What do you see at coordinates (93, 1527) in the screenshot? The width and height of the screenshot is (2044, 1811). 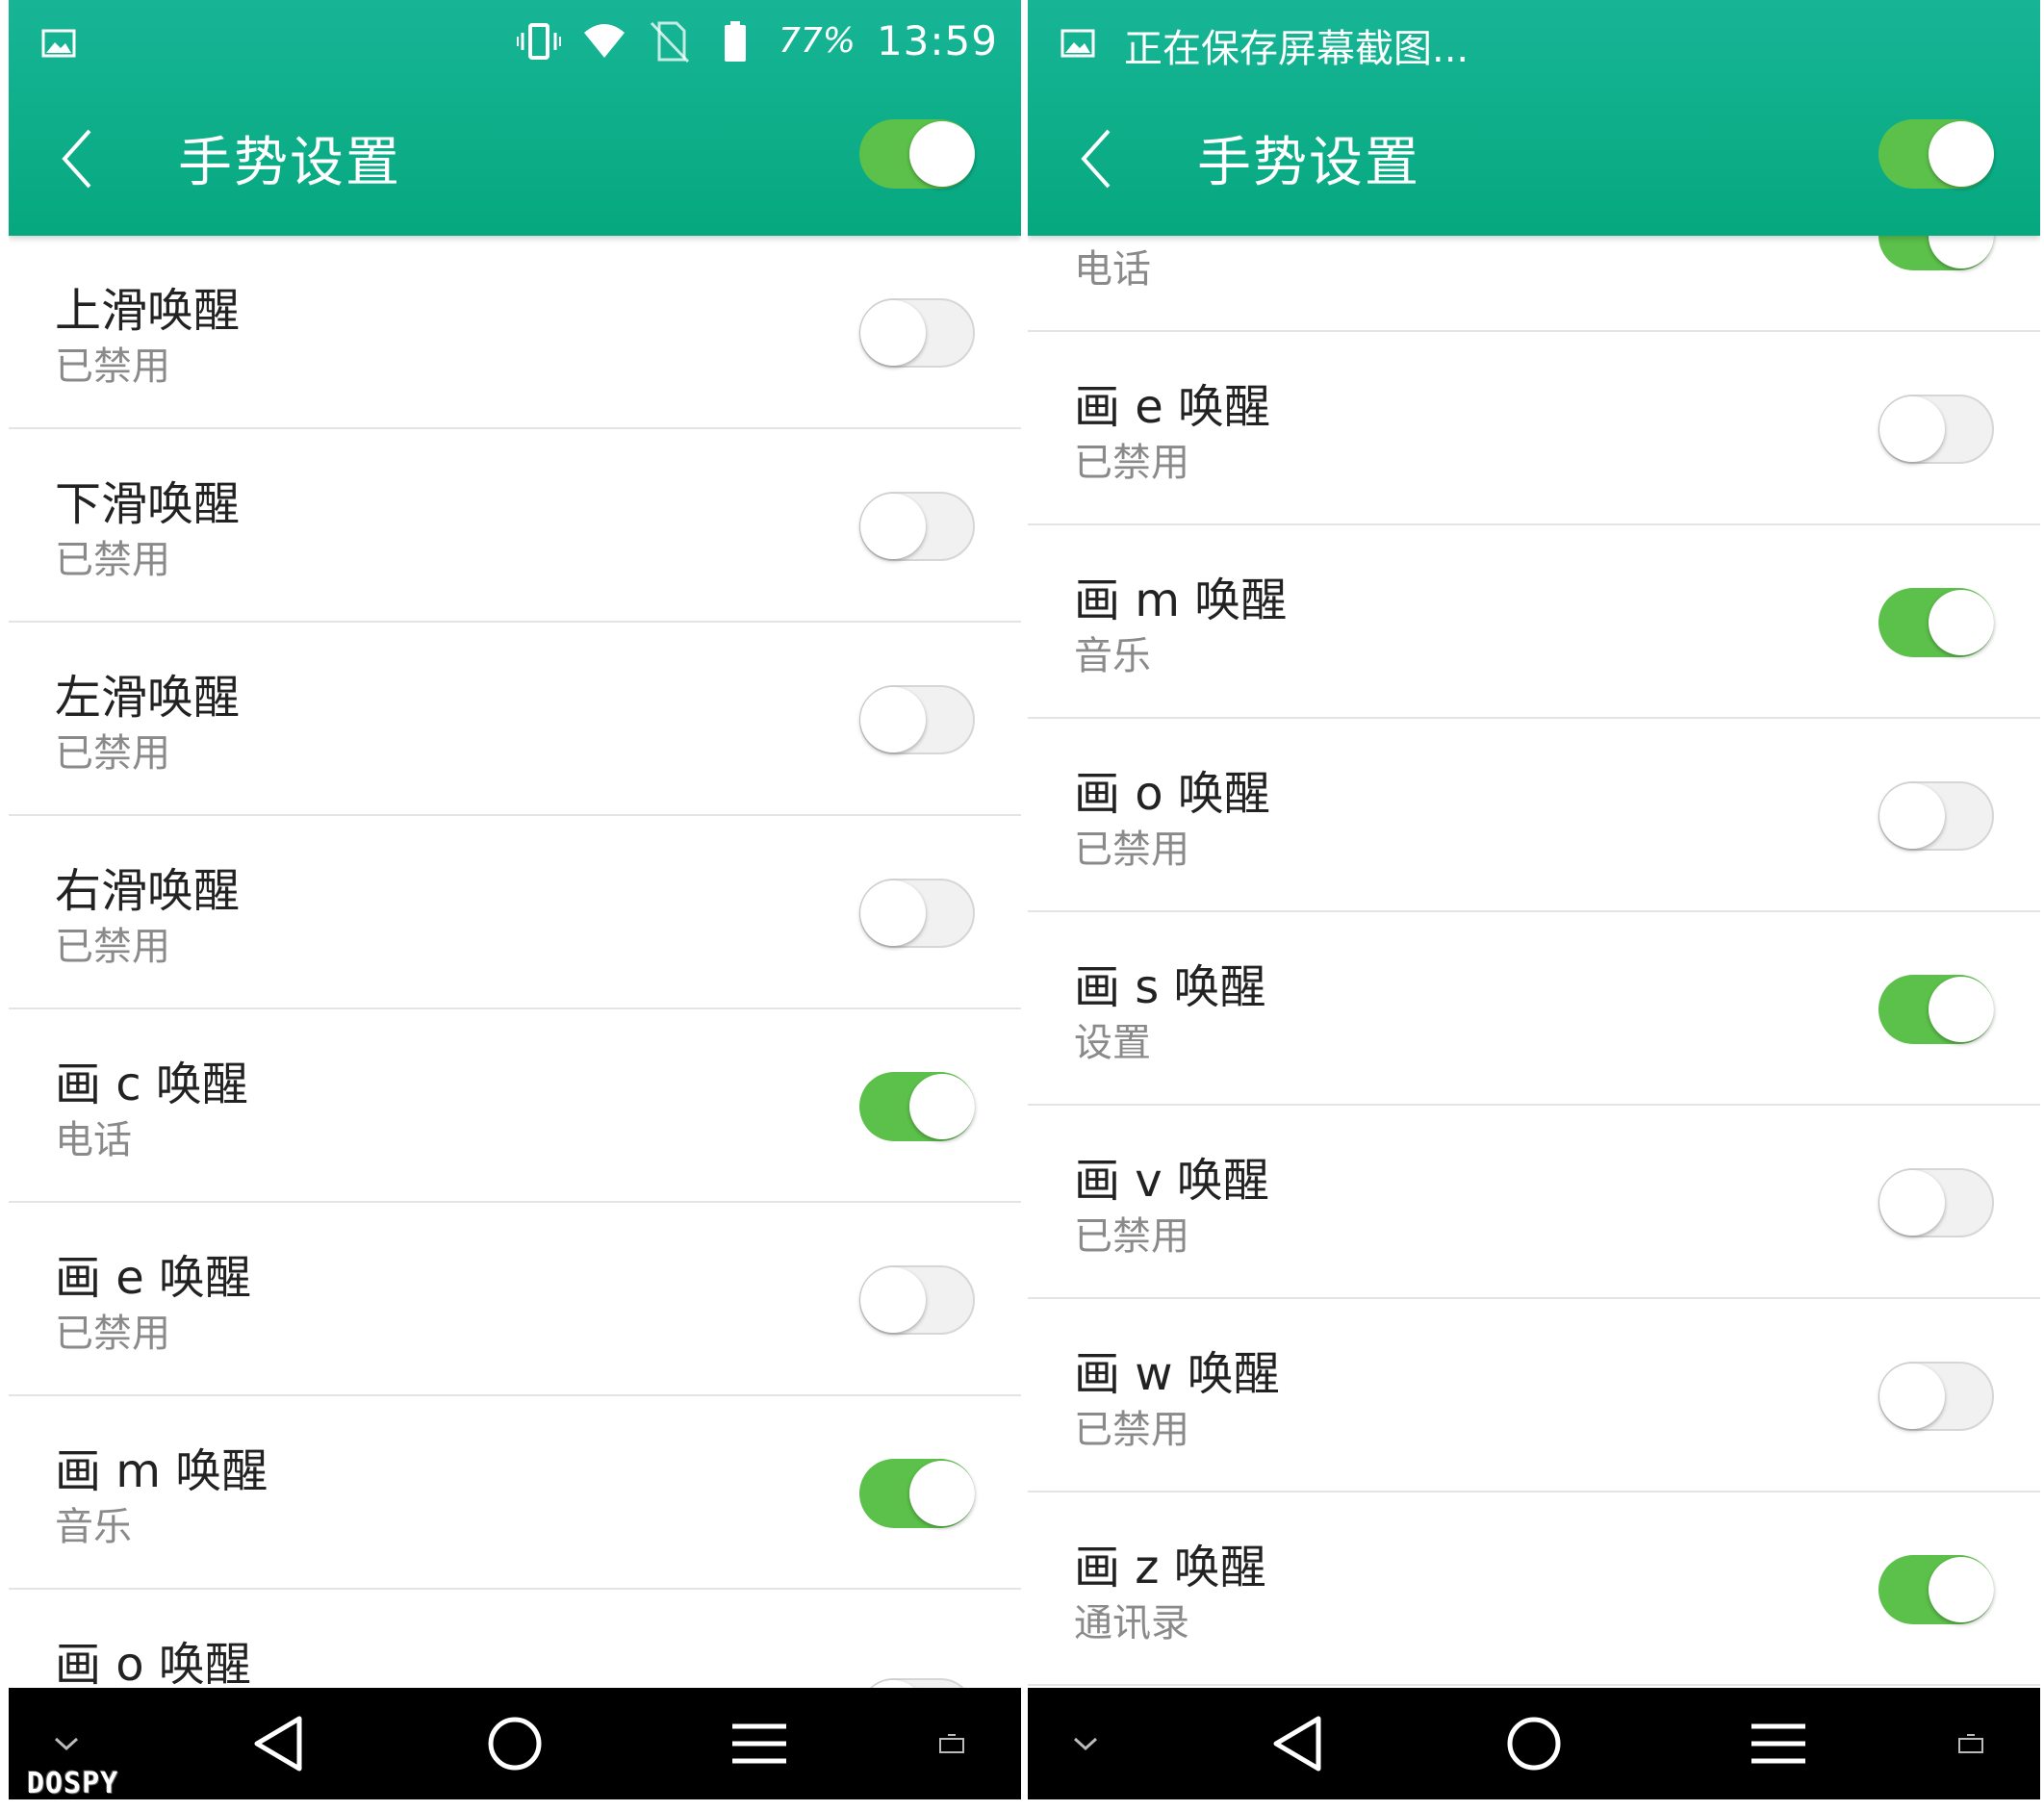 I see `gesture-subtitle: 音乐` at bounding box center [93, 1527].